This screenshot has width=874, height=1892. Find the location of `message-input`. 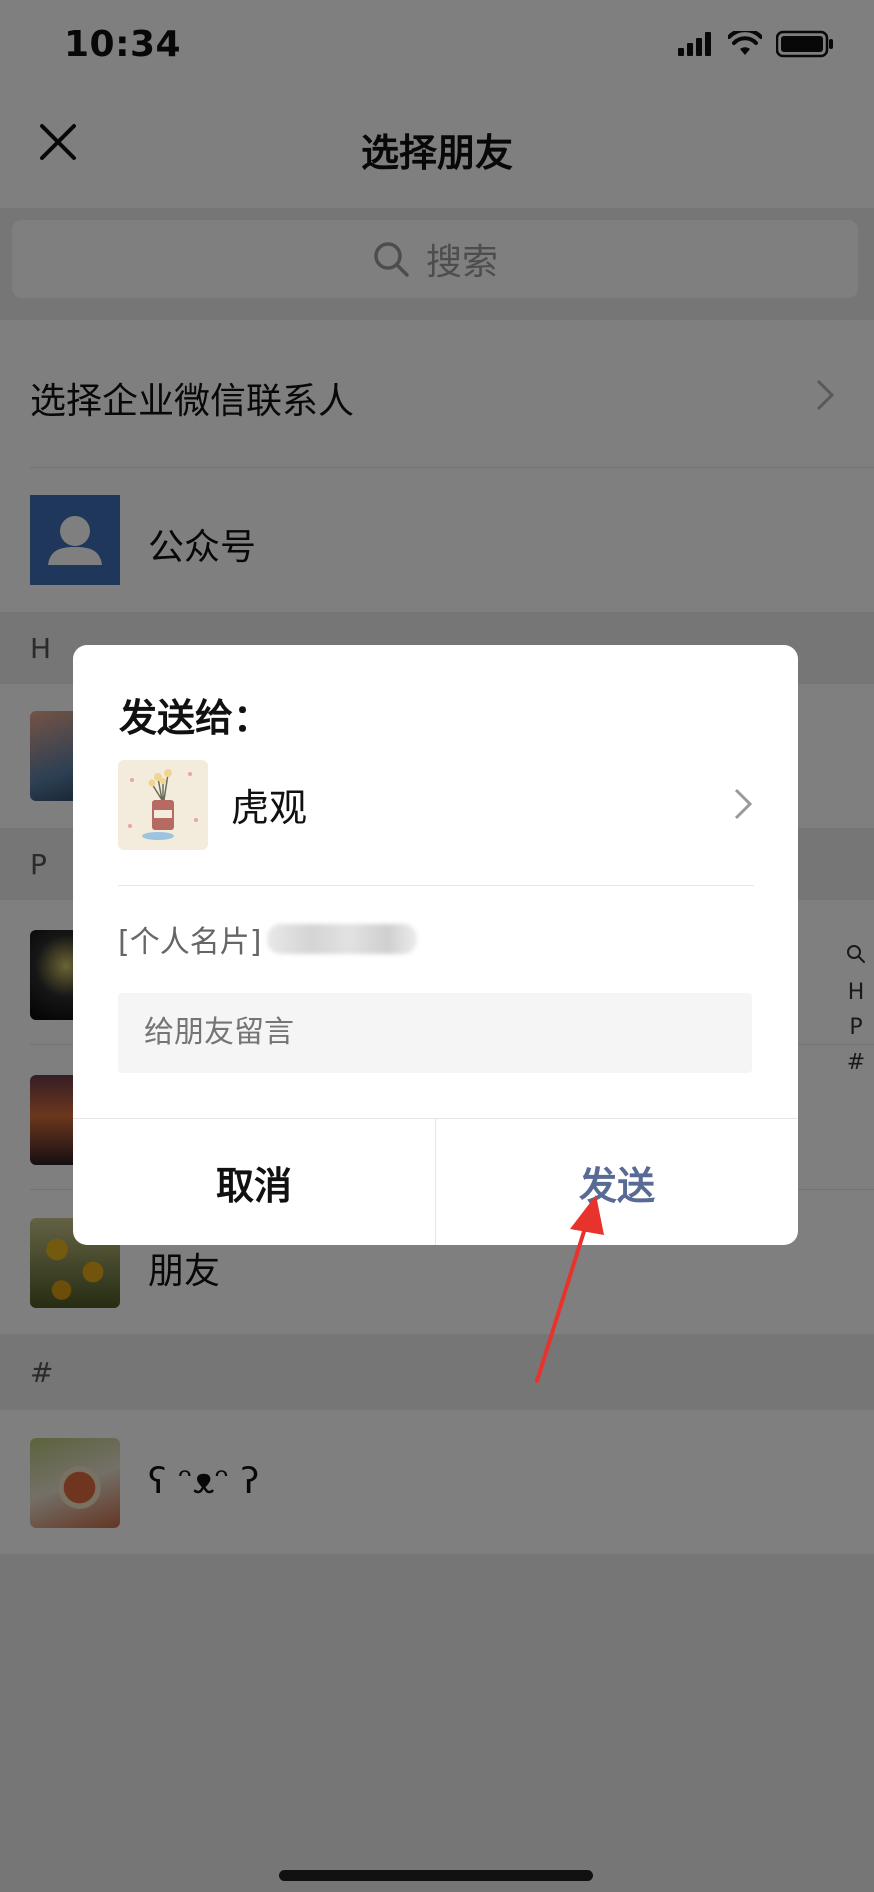

message-input is located at coordinates (435, 1033).